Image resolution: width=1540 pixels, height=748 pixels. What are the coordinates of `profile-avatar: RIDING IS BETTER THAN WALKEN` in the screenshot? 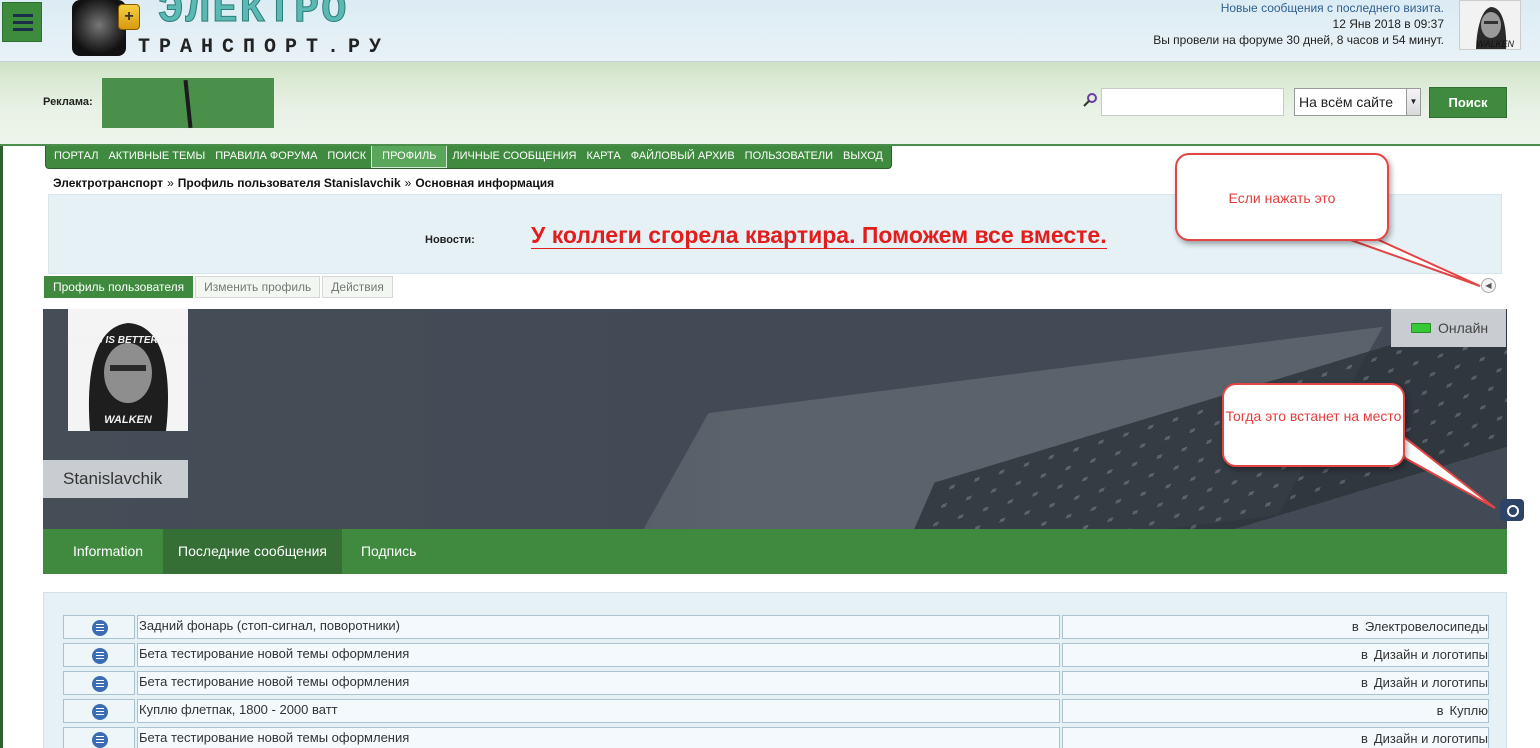 It's located at (128, 370).